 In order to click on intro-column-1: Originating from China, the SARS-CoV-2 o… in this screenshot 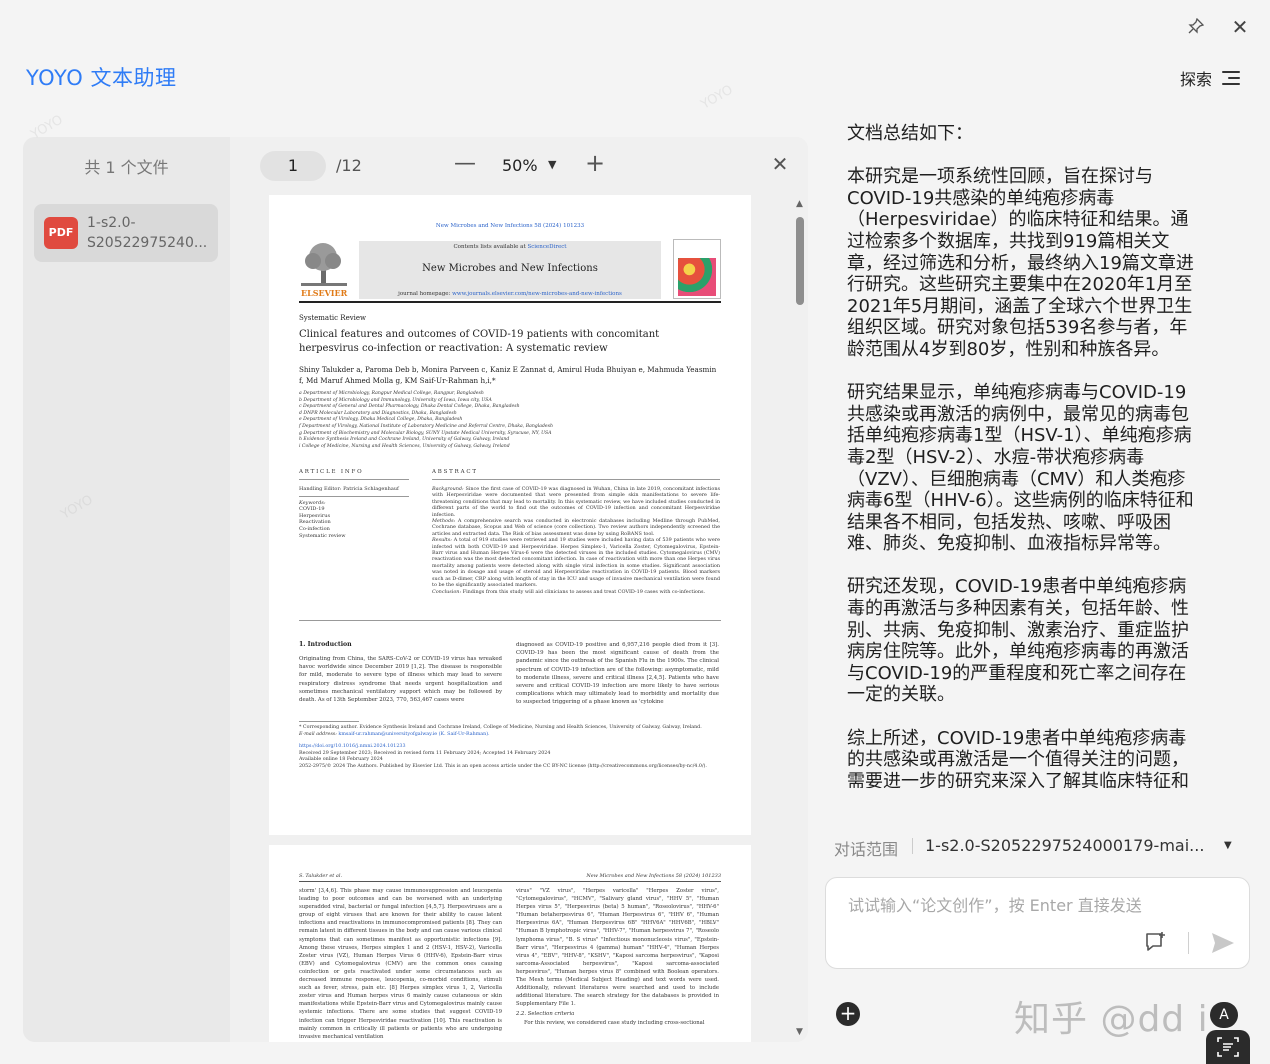, I will do `click(400, 680)`.